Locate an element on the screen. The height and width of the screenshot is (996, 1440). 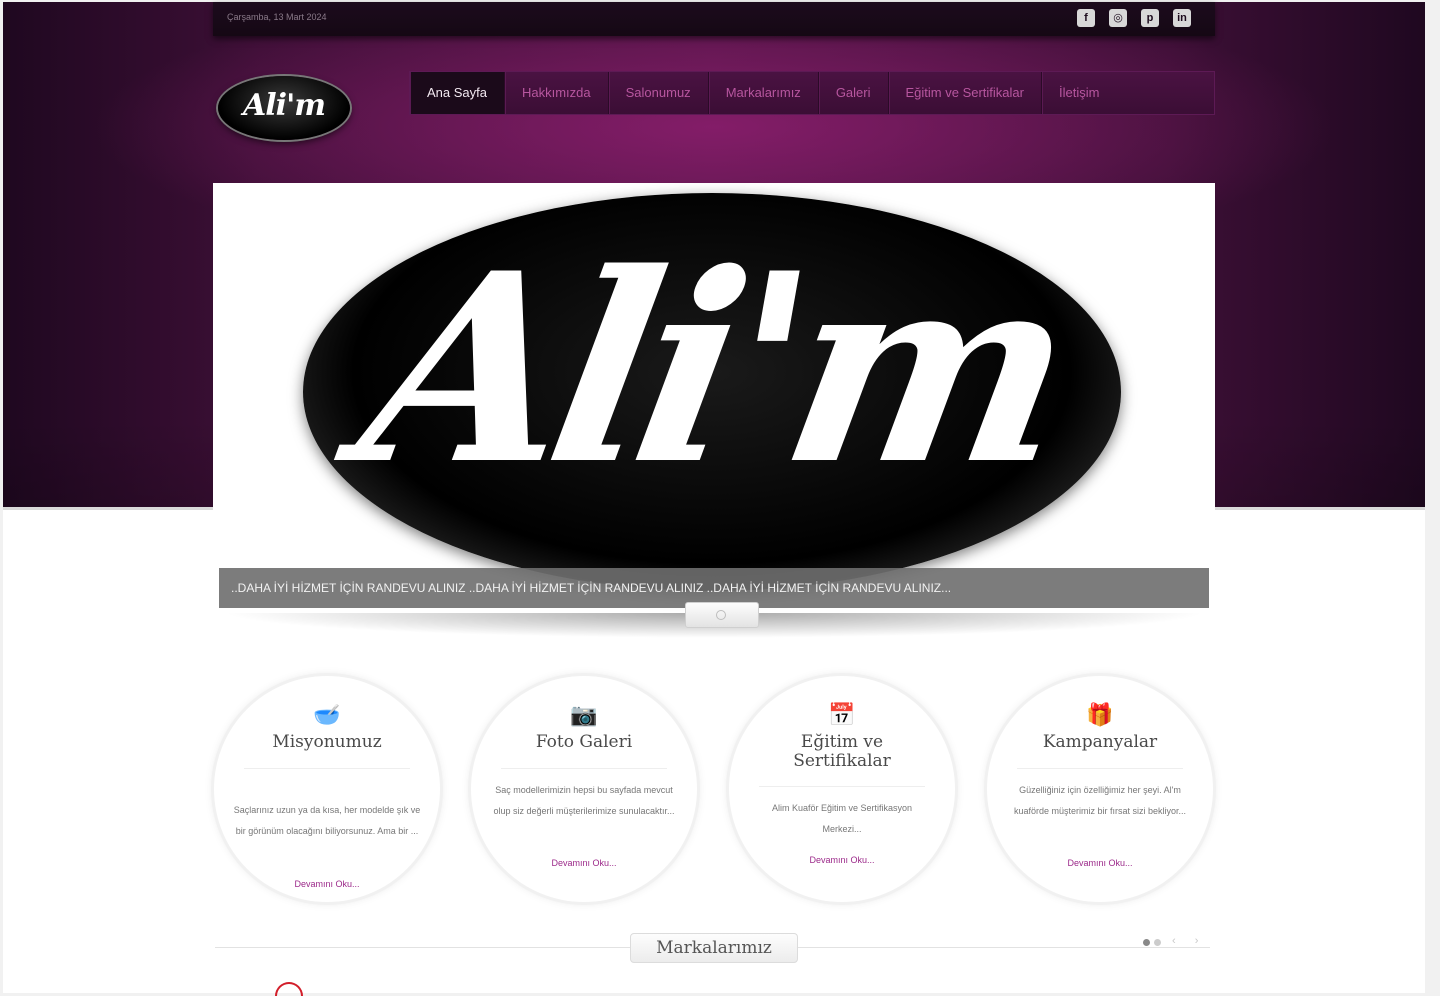
feature-title: Eğitim ve Sertifikalar is located at coordinates (842, 751).